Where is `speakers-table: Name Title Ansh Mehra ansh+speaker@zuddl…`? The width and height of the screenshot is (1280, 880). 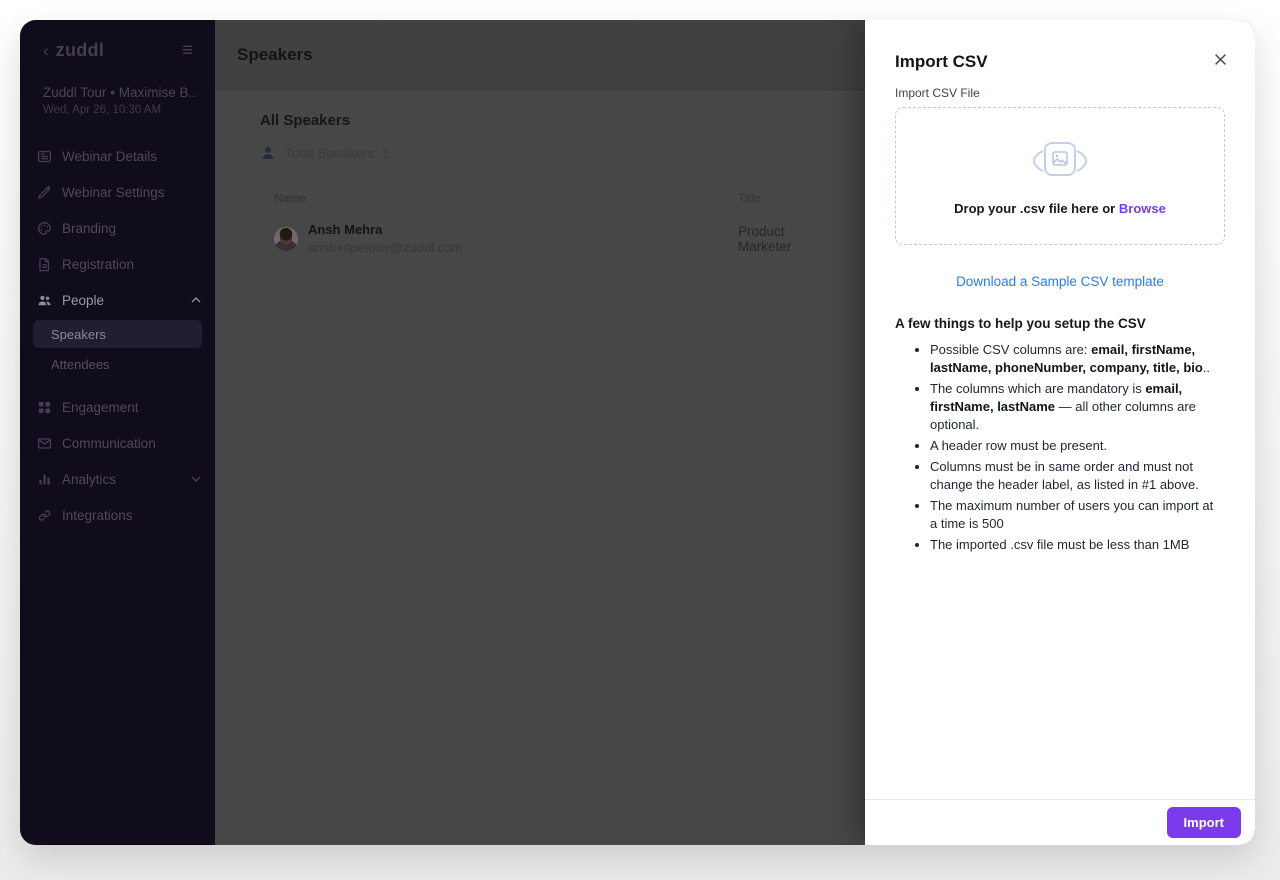 speakers-table: Name Title Ansh Mehra ansh+speaker@zuddl… is located at coordinates (547, 223).